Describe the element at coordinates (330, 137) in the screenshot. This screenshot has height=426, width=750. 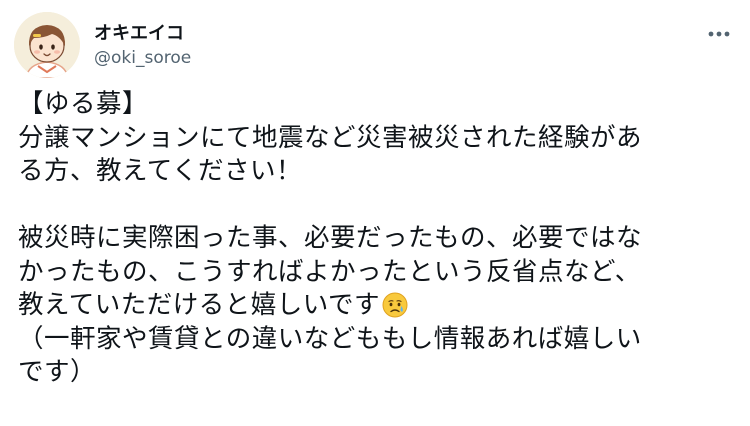
I see `tweet-text-line: 分譲マンションにて地震など災害被災された経験があ` at that location.